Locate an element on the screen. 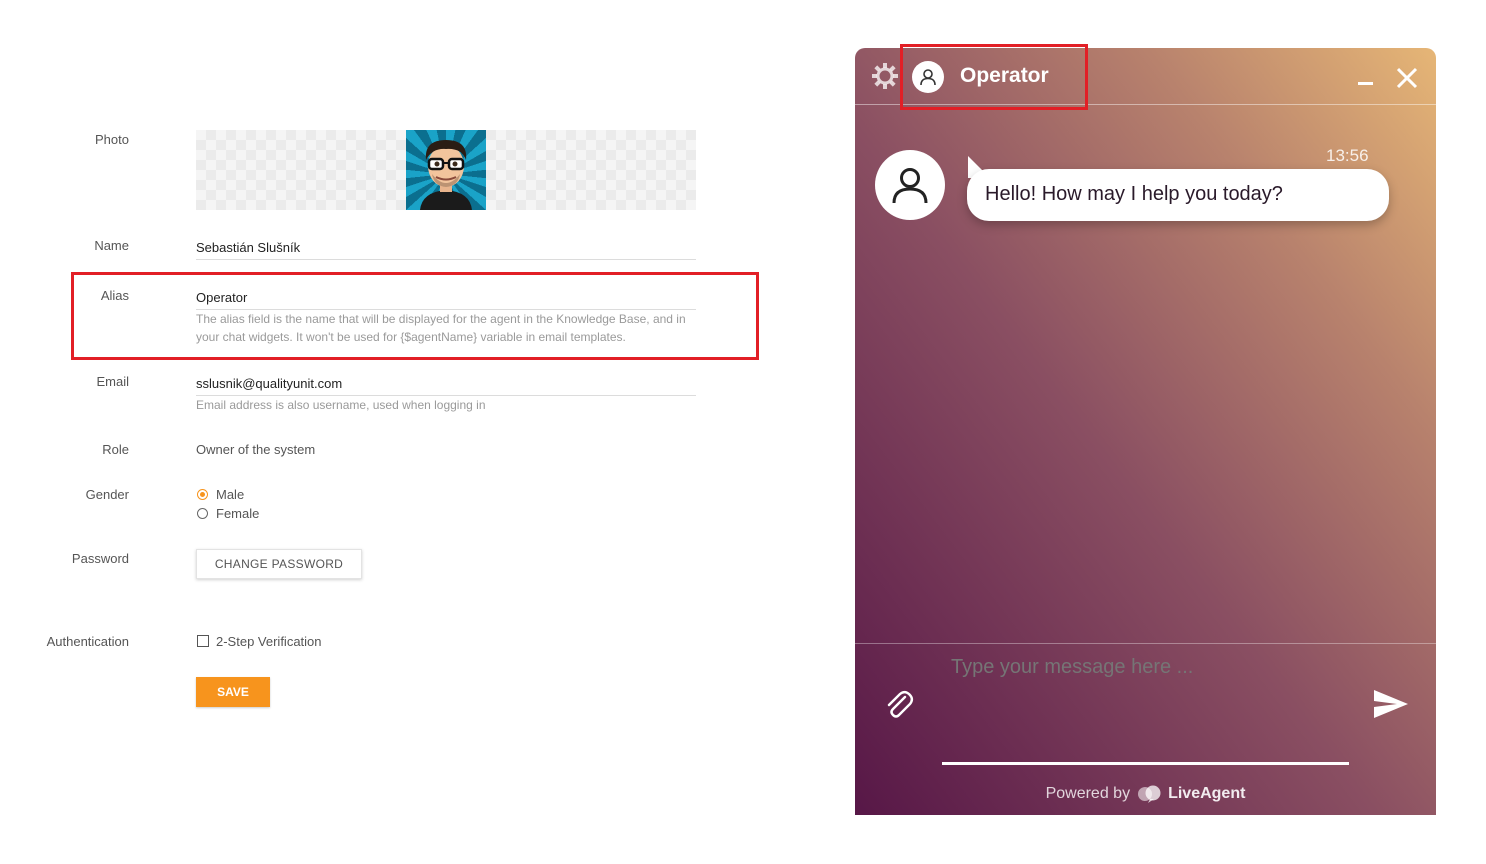  send-icon is located at coordinates (1391, 704).